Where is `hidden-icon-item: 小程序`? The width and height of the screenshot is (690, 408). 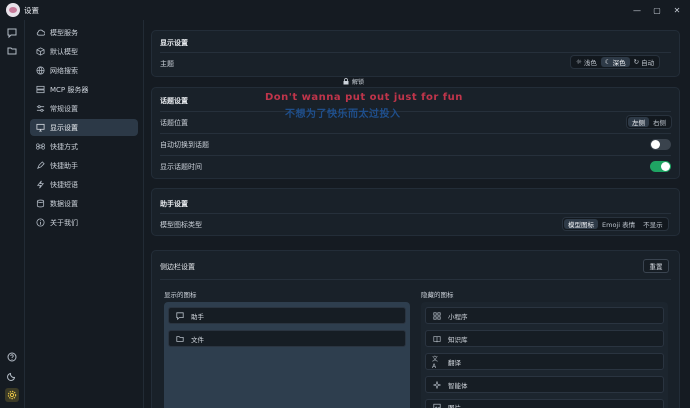 hidden-icon-item: 小程序 is located at coordinates (544, 315).